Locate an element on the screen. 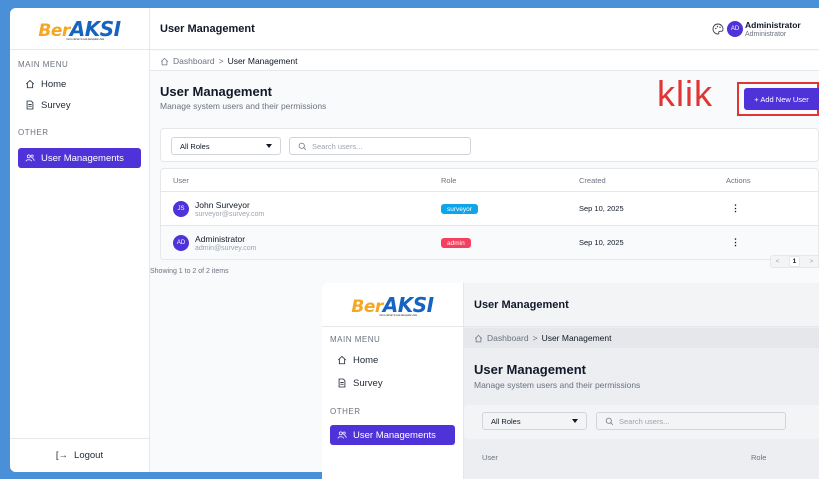 This screenshot has height=479, width=819. user-name: Administrator is located at coordinates (782, 25).